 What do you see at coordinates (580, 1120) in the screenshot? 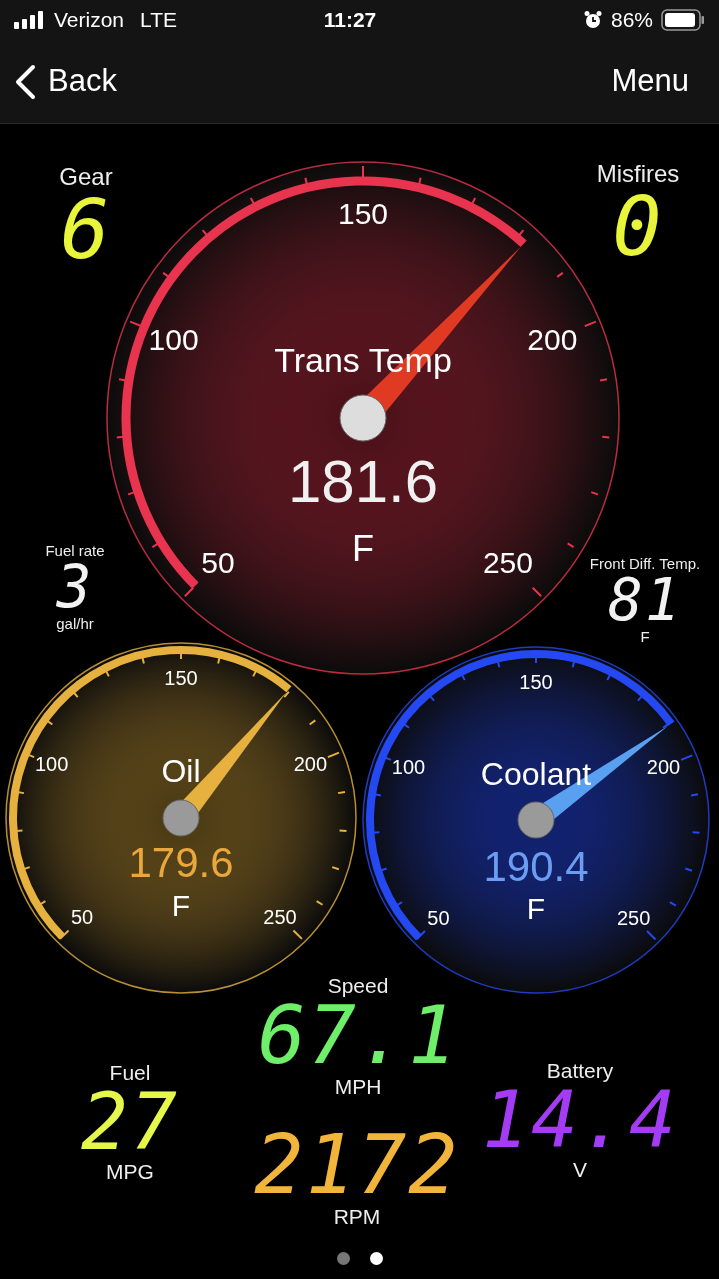
I see `readout-value: 14.4` at bounding box center [580, 1120].